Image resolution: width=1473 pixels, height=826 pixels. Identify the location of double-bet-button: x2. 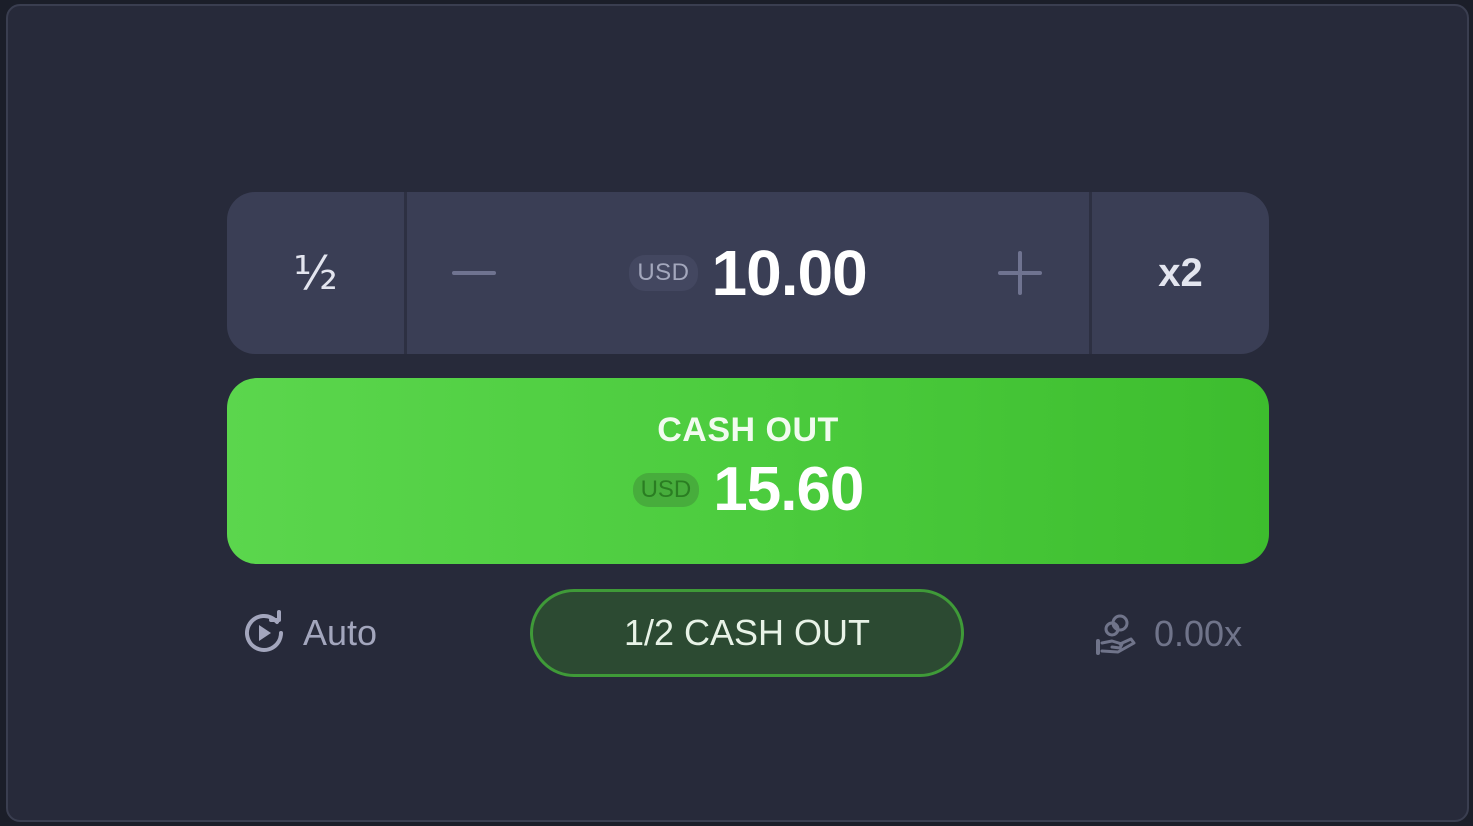
(1179, 273).